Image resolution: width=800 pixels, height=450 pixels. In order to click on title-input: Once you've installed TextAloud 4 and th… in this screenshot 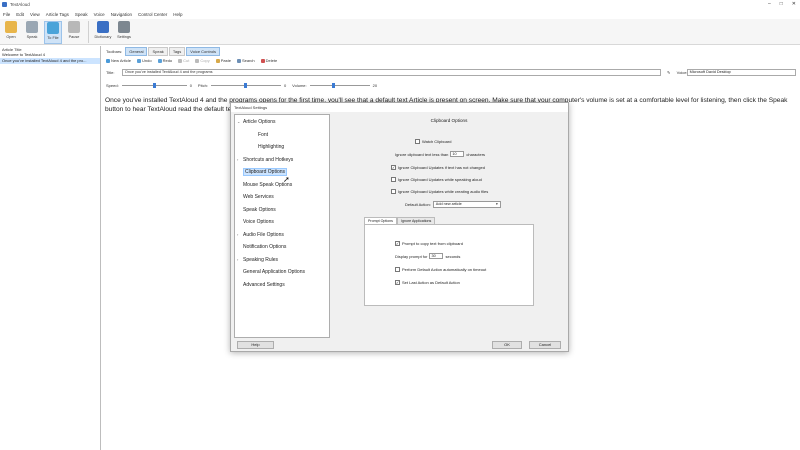, I will do `click(391, 72)`.